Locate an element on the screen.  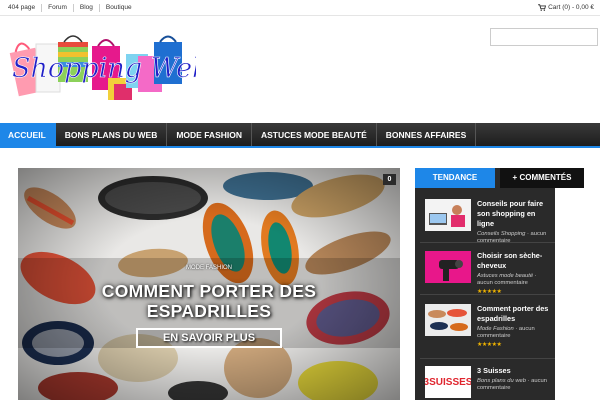
post-thumbnail: 3SUISSES is located at coordinates (448, 382).